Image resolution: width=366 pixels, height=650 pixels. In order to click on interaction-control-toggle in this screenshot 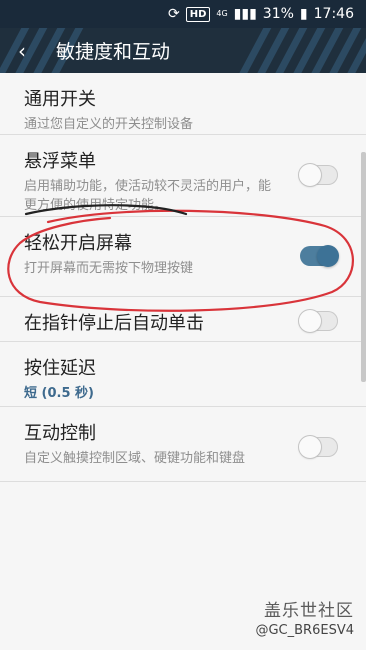, I will do `click(318, 447)`.